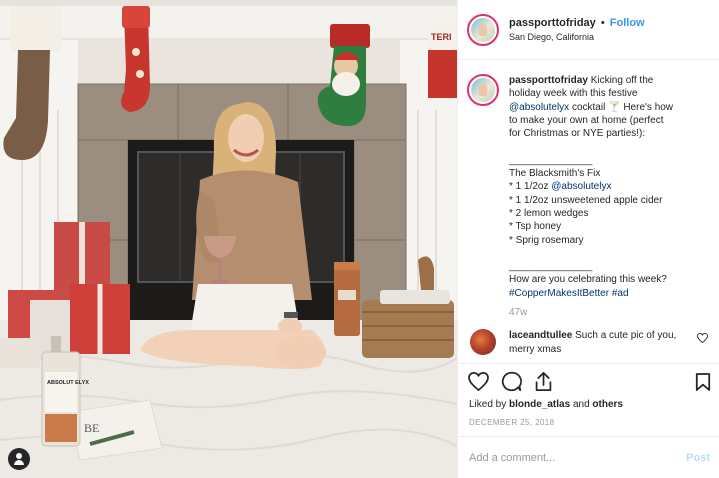 Image resolution: width=719 pixels, height=478 pixels. I want to click on caption-text-part: for Christmas or NYE parties!):, so click(577, 134).